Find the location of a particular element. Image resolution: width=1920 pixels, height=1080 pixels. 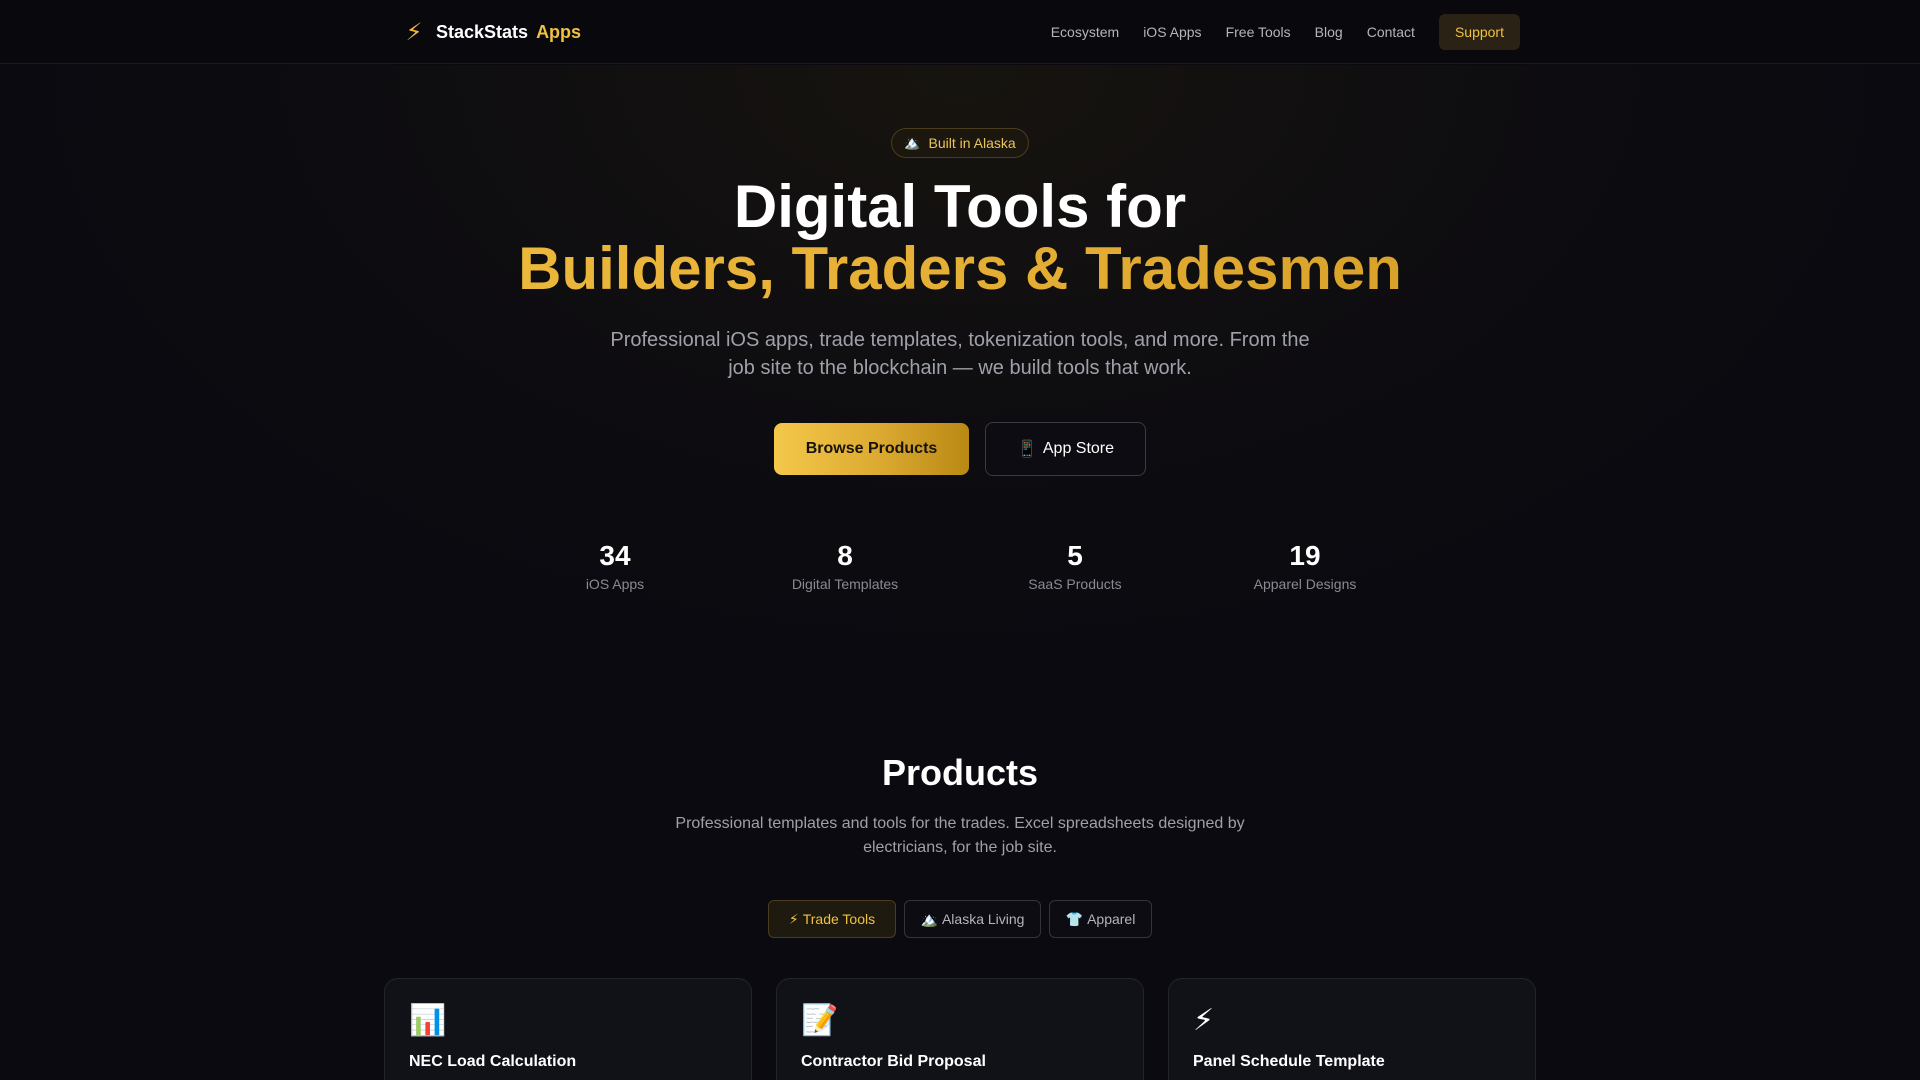

filter-apparel: 👕 Apparel is located at coordinates (1100, 919).